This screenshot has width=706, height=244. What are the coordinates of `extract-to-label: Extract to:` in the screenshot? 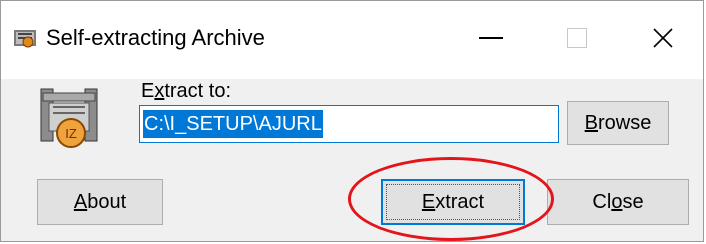 It's located at (186, 91).